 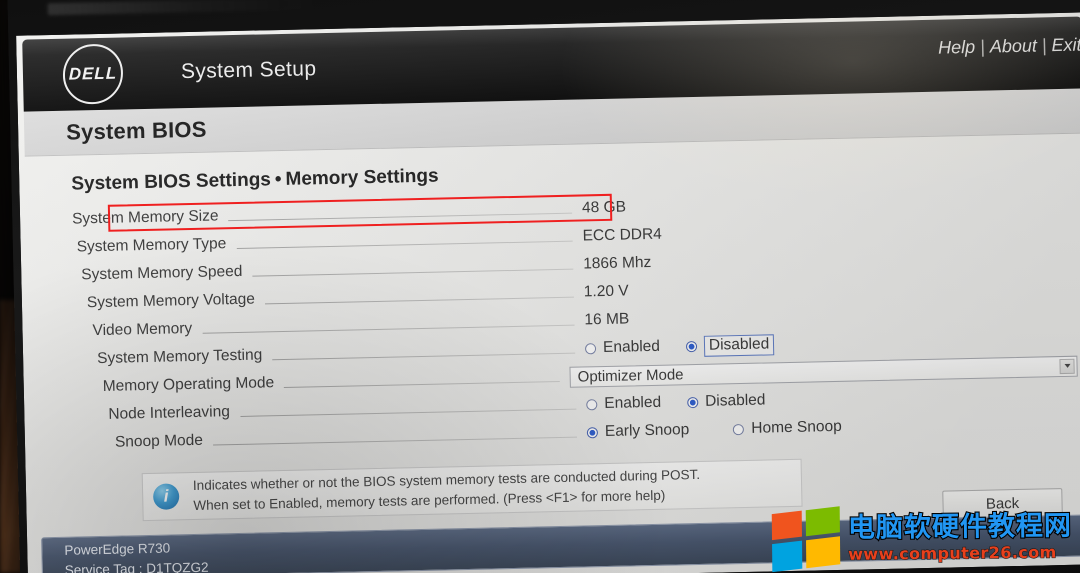 What do you see at coordinates (179, 357) in the screenshot?
I see `setting-label: System Memory Testing` at bounding box center [179, 357].